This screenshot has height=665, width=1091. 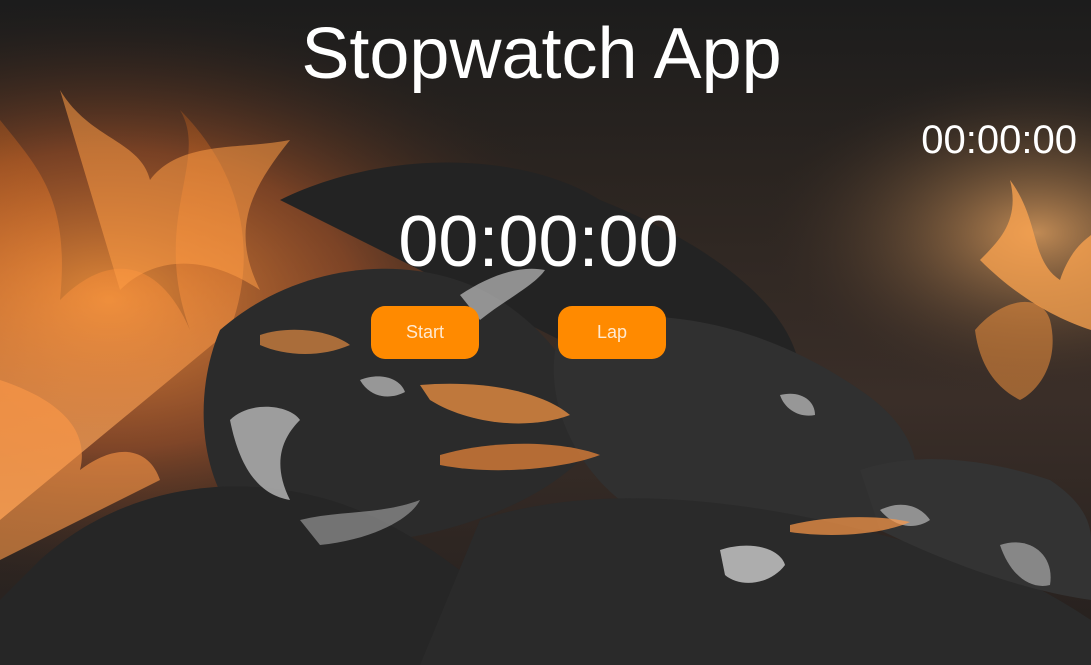 I want to click on start-button: Start, so click(x=425, y=332).